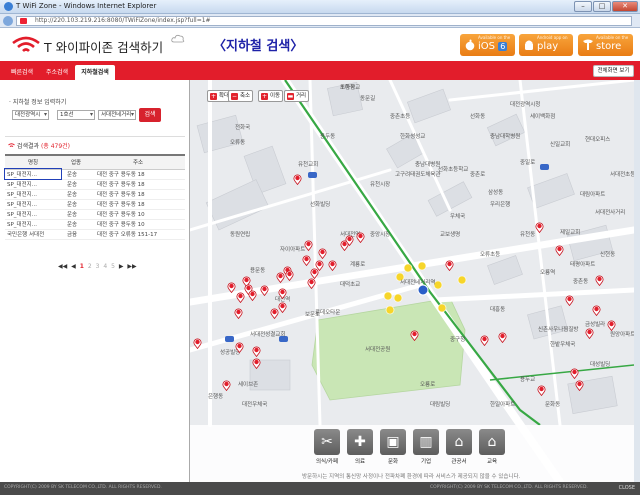 This screenshot has height=495, width=640. Describe the element at coordinates (30, 115) in the screenshot. I see `region-select: 대전광역시` at that location.